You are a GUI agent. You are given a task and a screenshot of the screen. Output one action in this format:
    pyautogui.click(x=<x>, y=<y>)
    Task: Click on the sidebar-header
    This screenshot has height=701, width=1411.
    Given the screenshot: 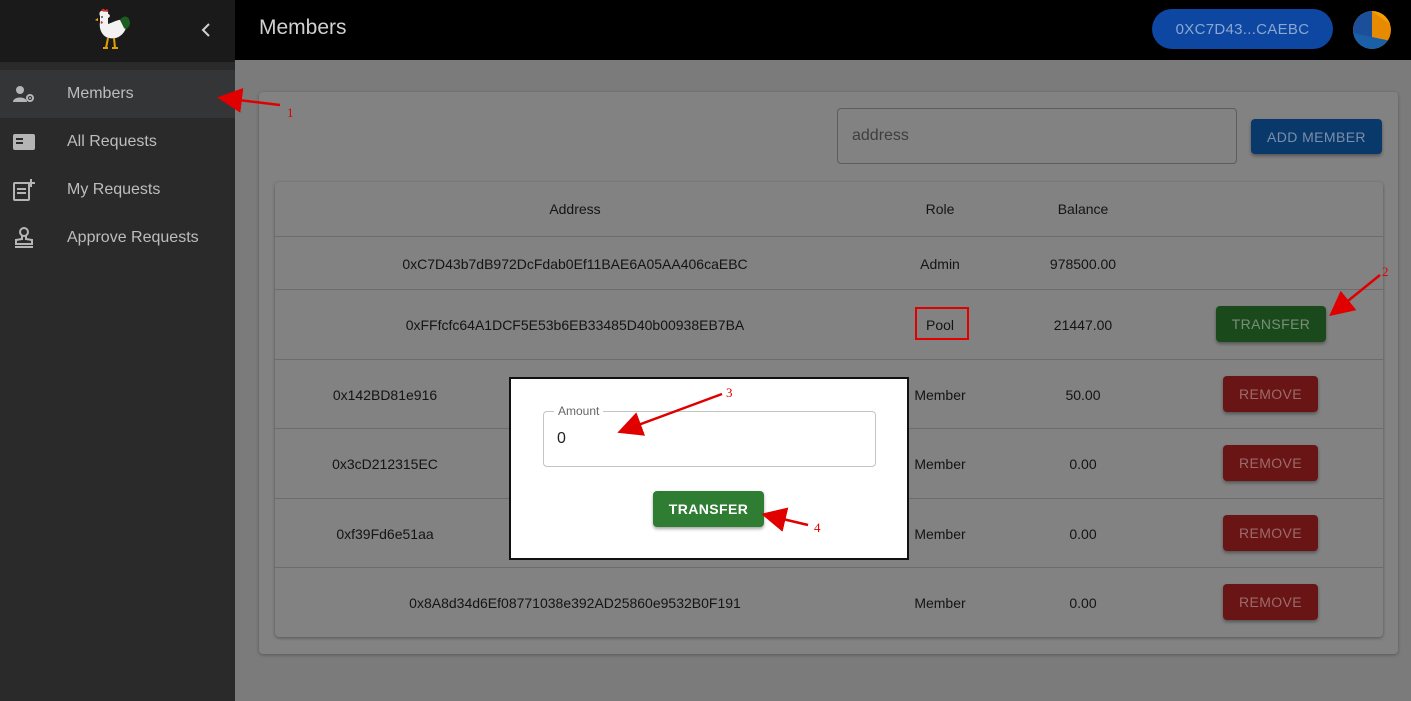 What is the action you would take?
    pyautogui.click(x=117, y=31)
    